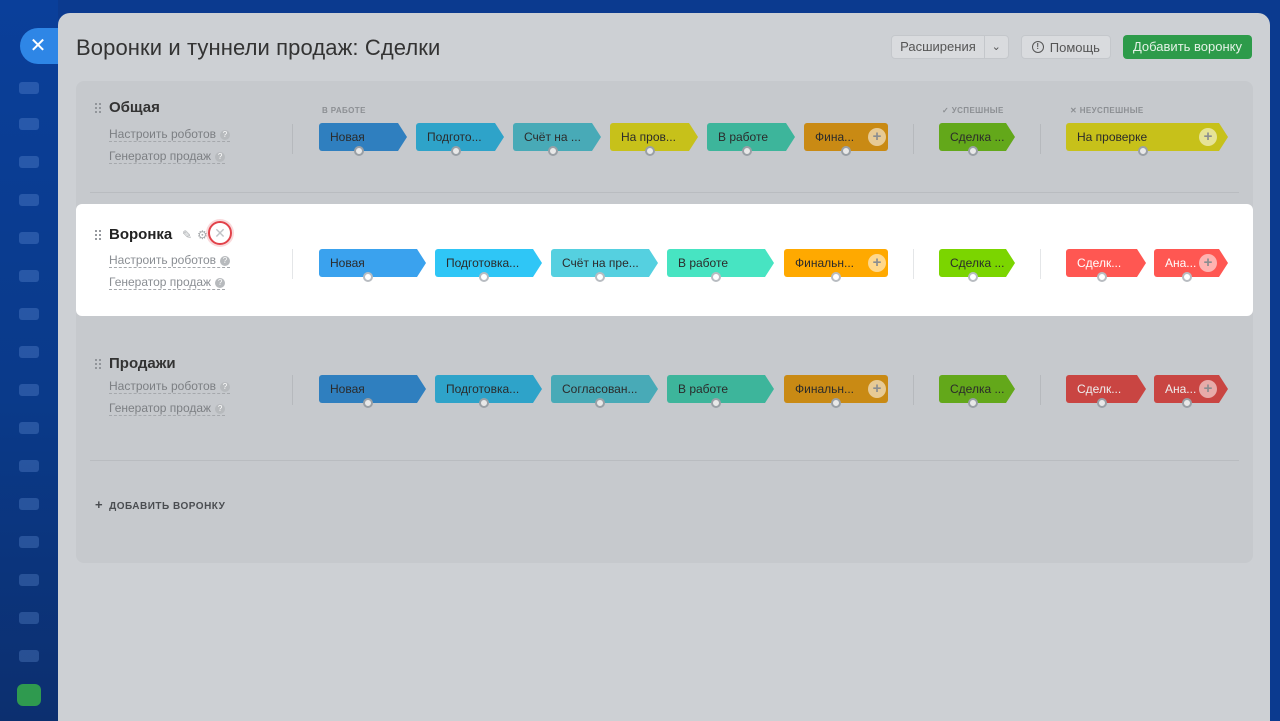 This screenshot has width=1280, height=721. Describe the element at coordinates (220, 233) in the screenshot. I see `delete-funnel-button: ✕` at that location.